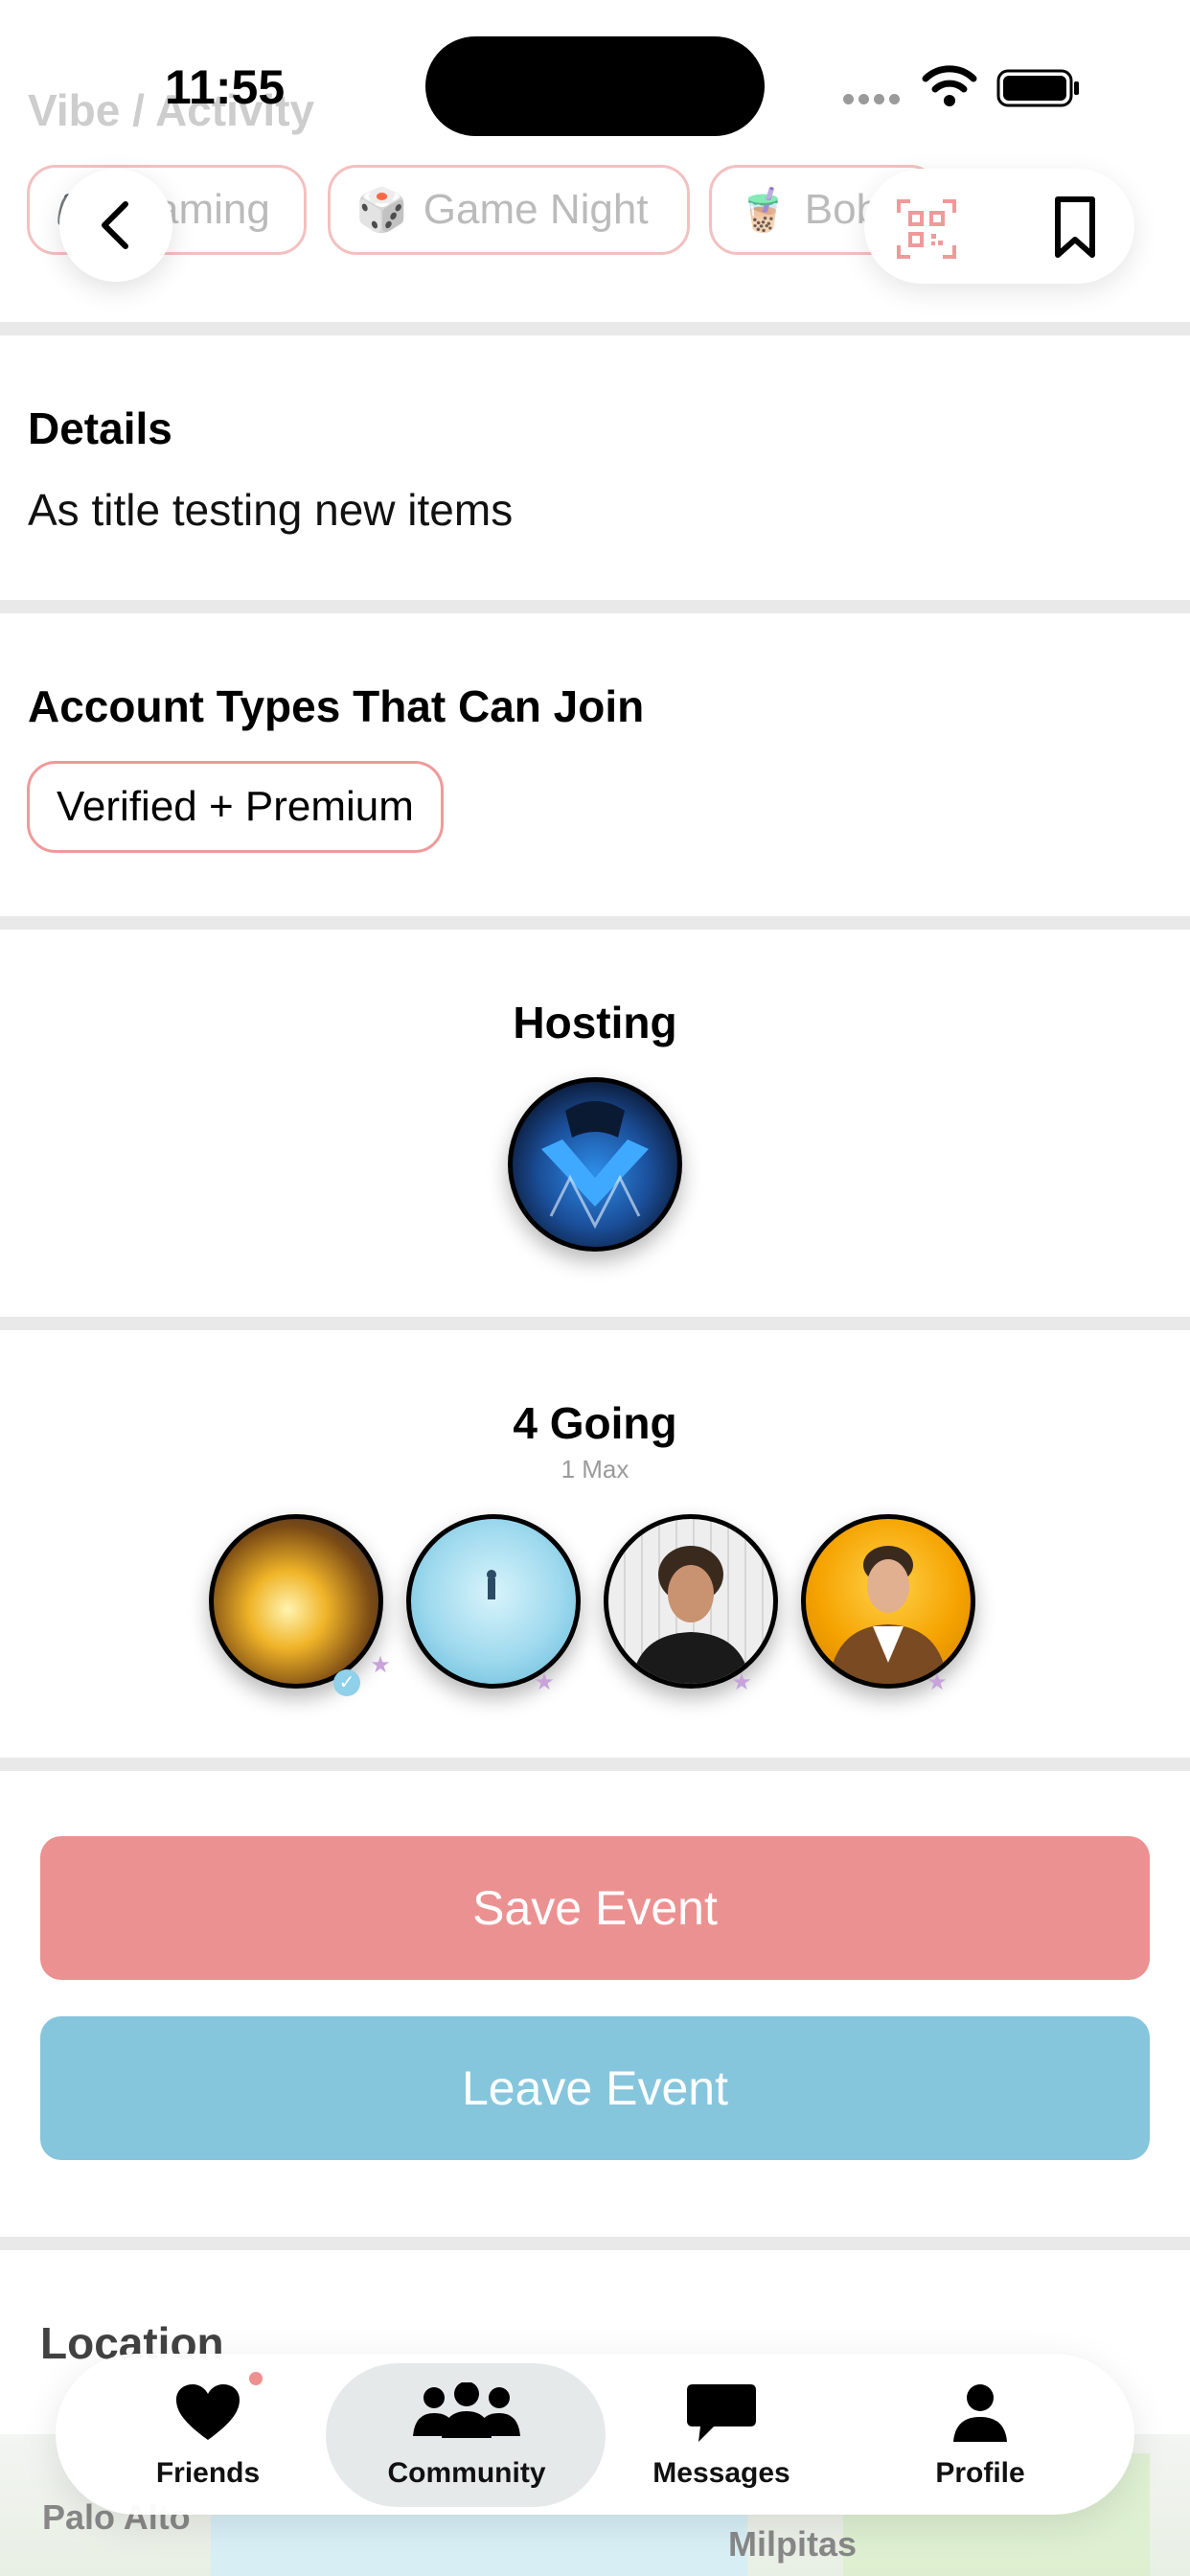  I want to click on bookmark-icon, so click(1075, 228).